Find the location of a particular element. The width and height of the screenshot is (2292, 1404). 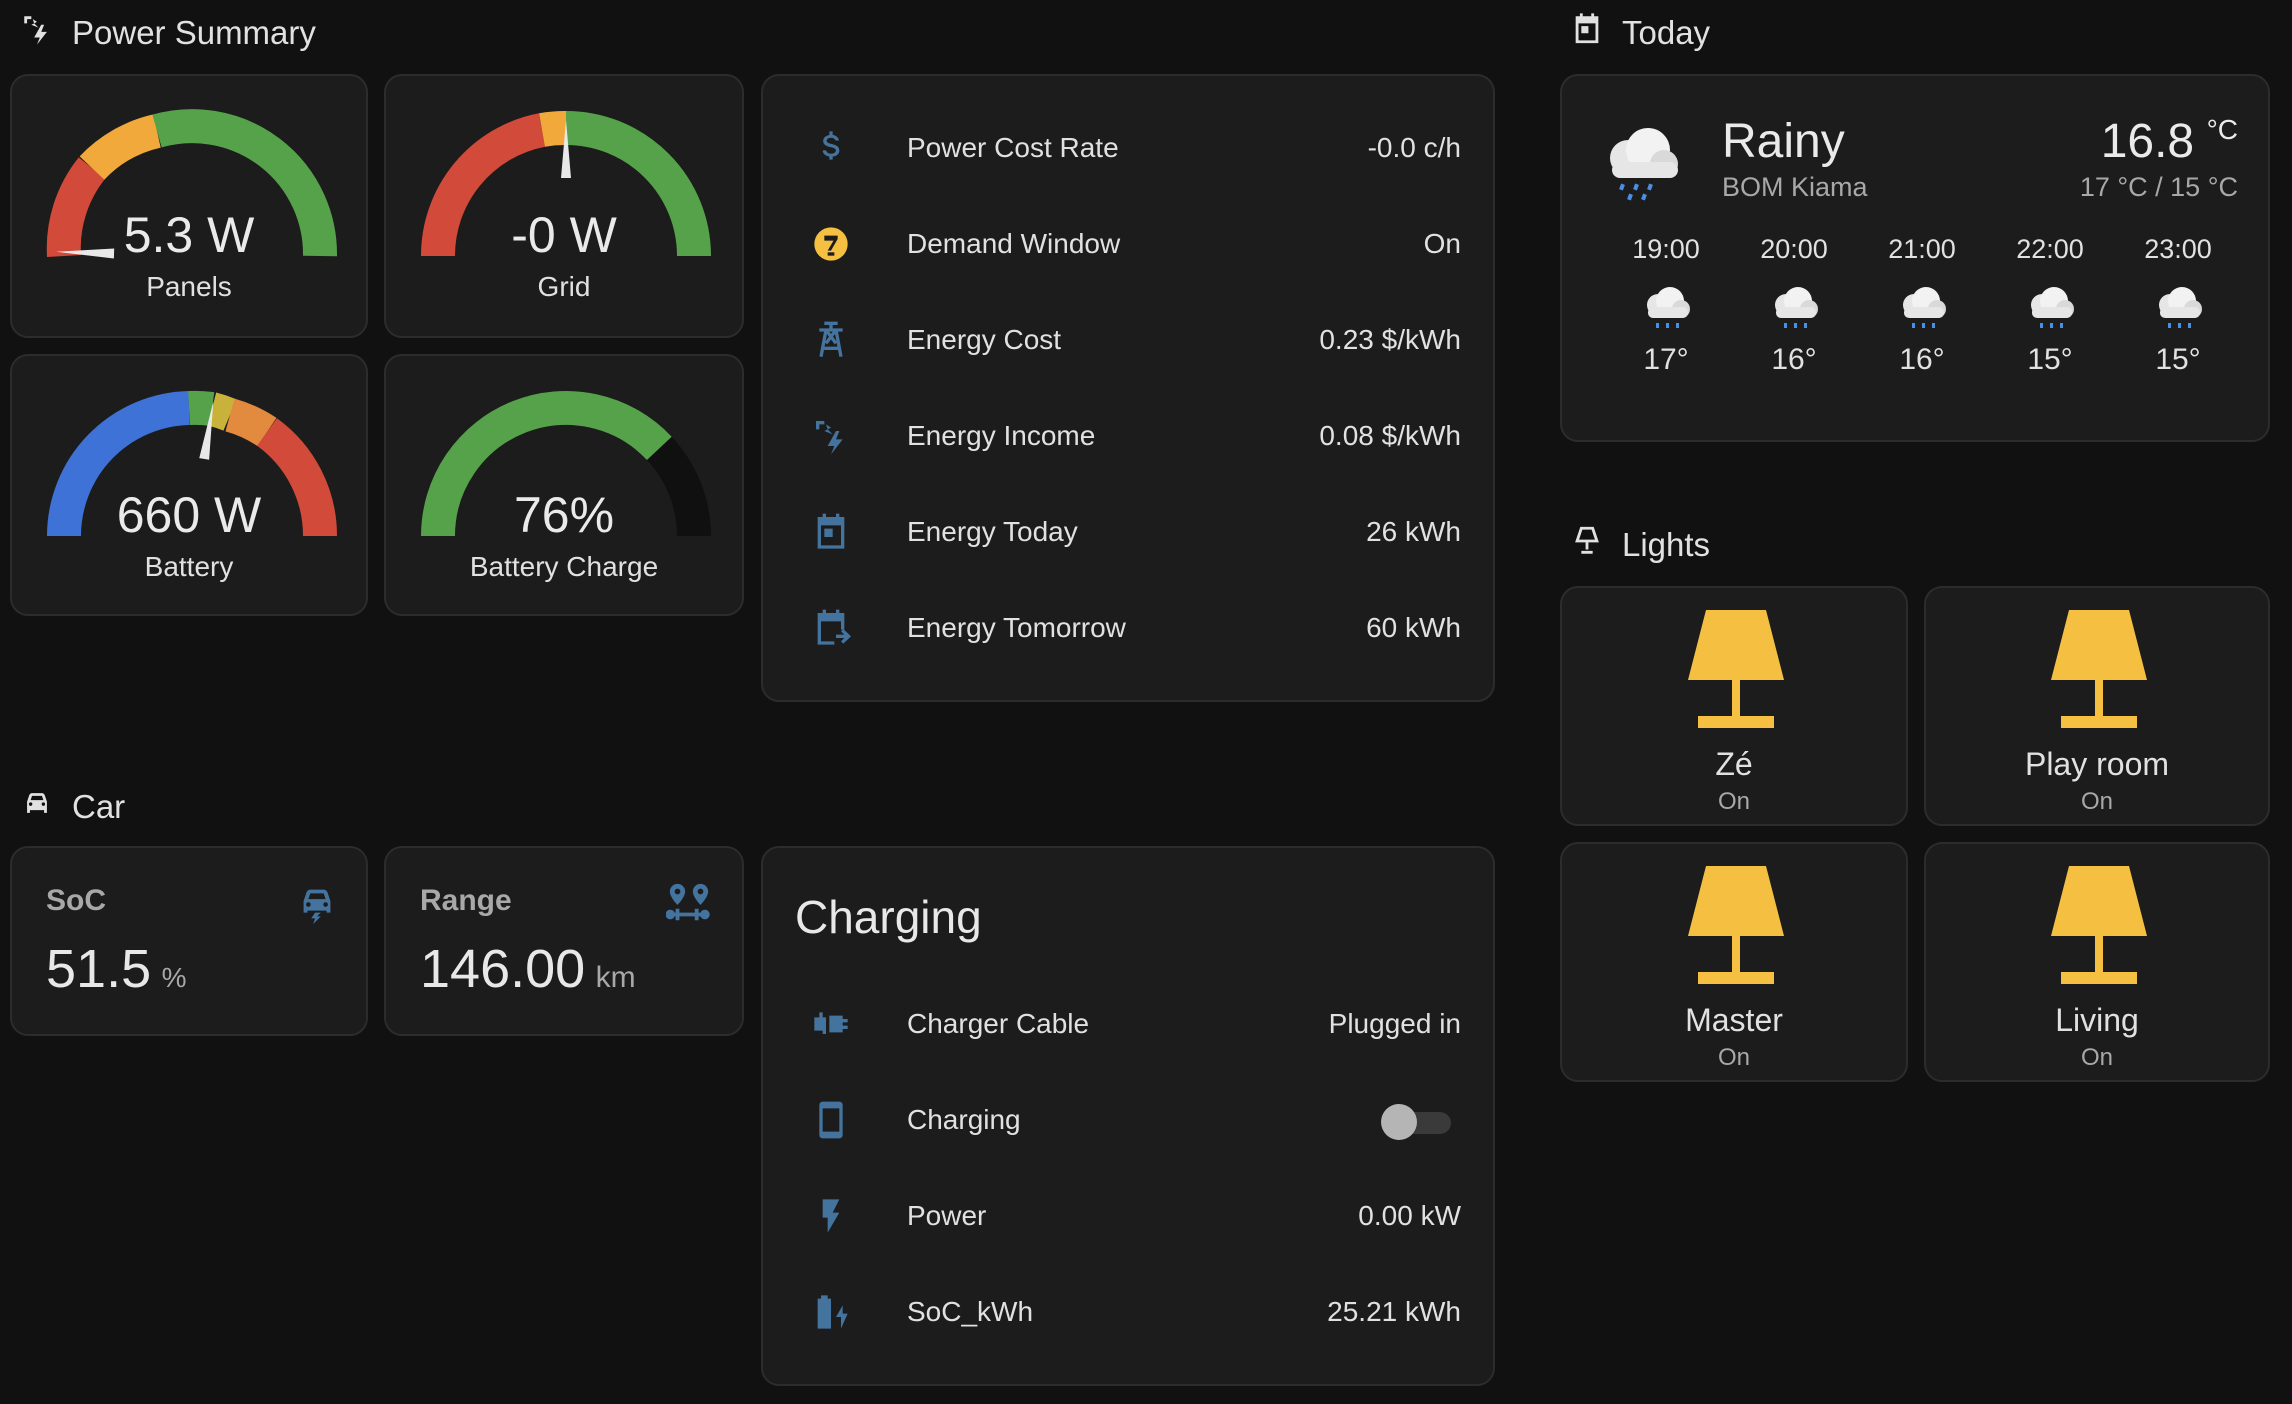

gauge-grid: -0 W Grid is located at coordinates (564, 206).